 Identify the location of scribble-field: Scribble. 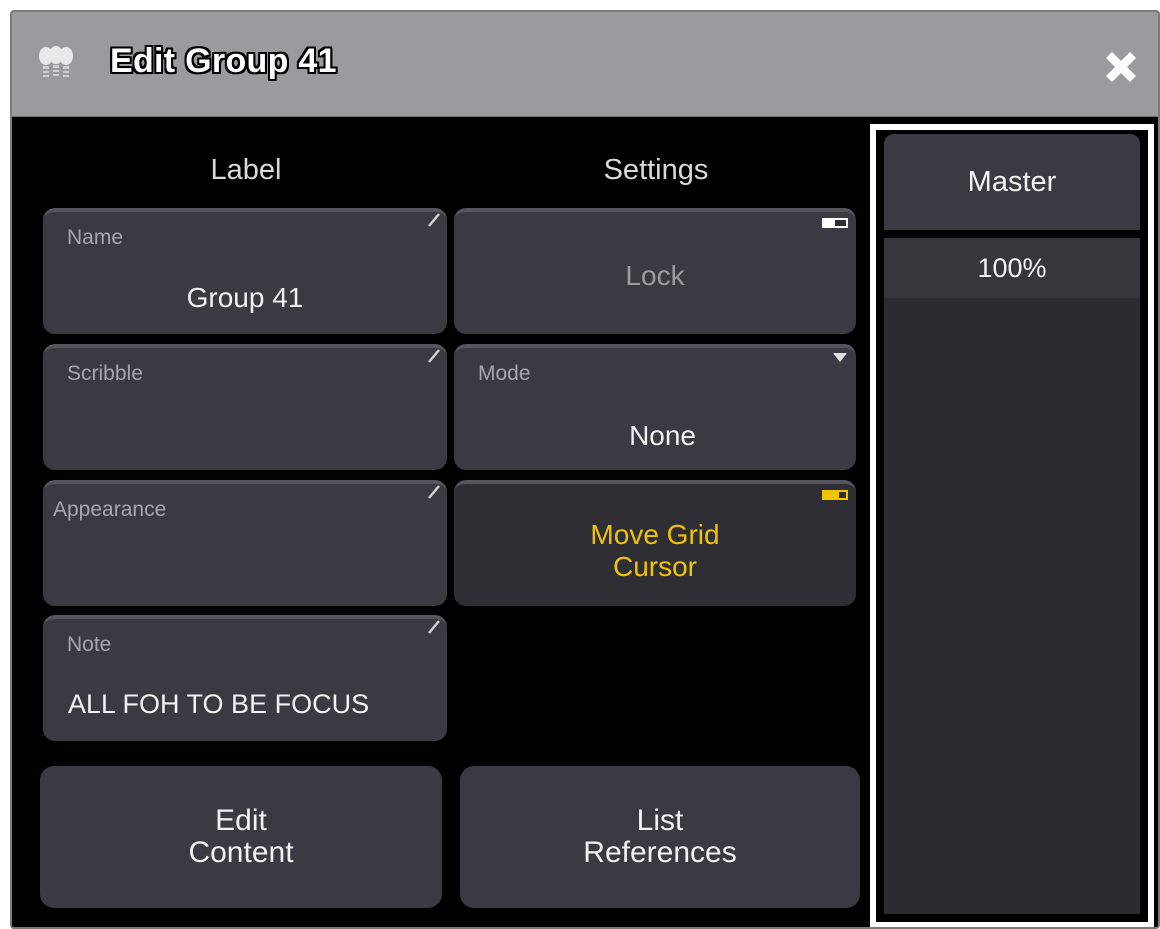
(245, 407).